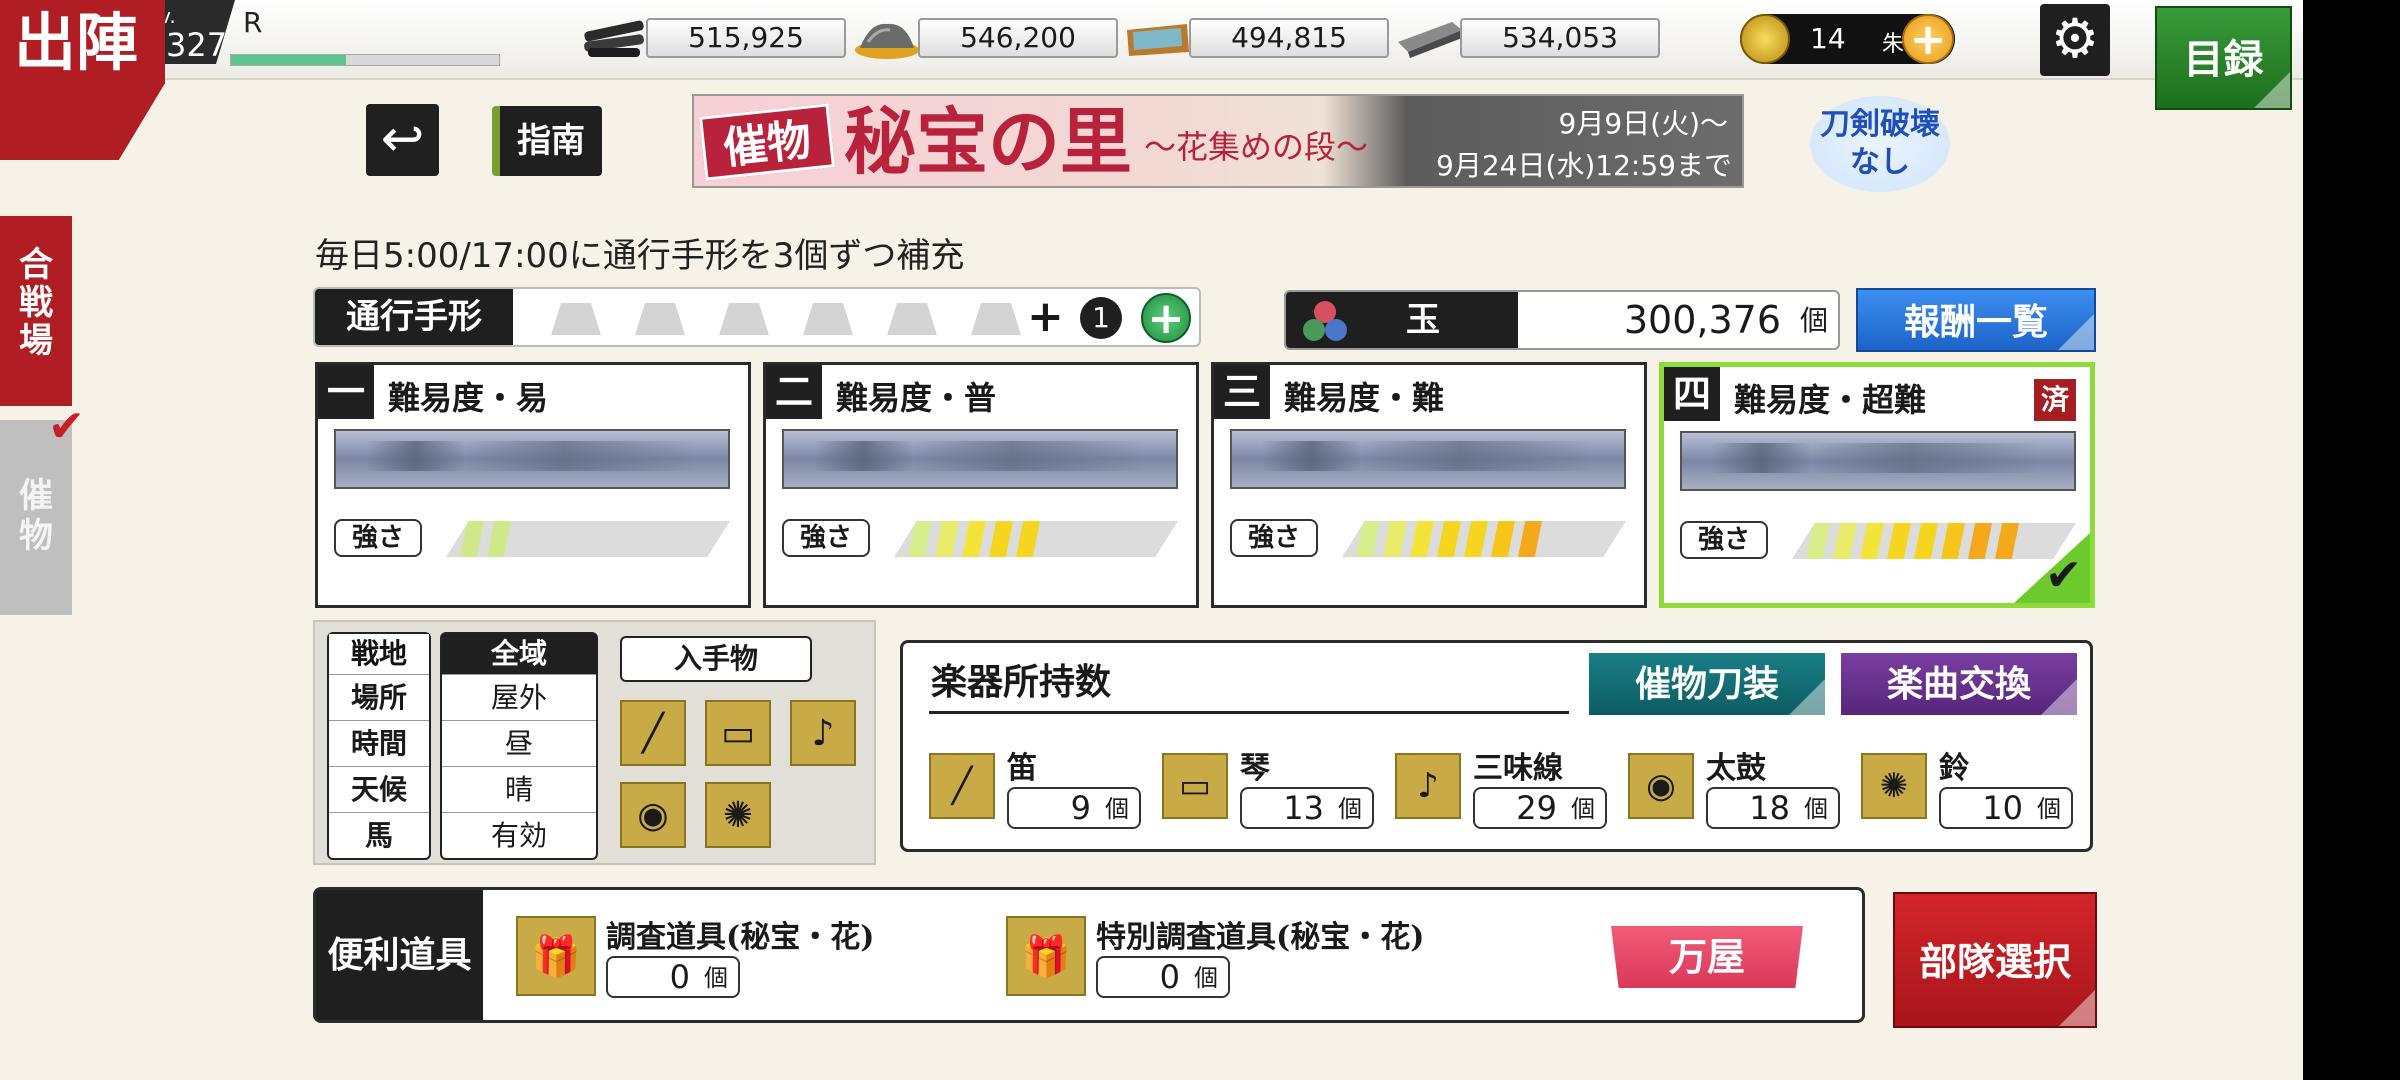 The image size is (2400, 1080). I want to click on field-label: 馬, so click(379, 835).